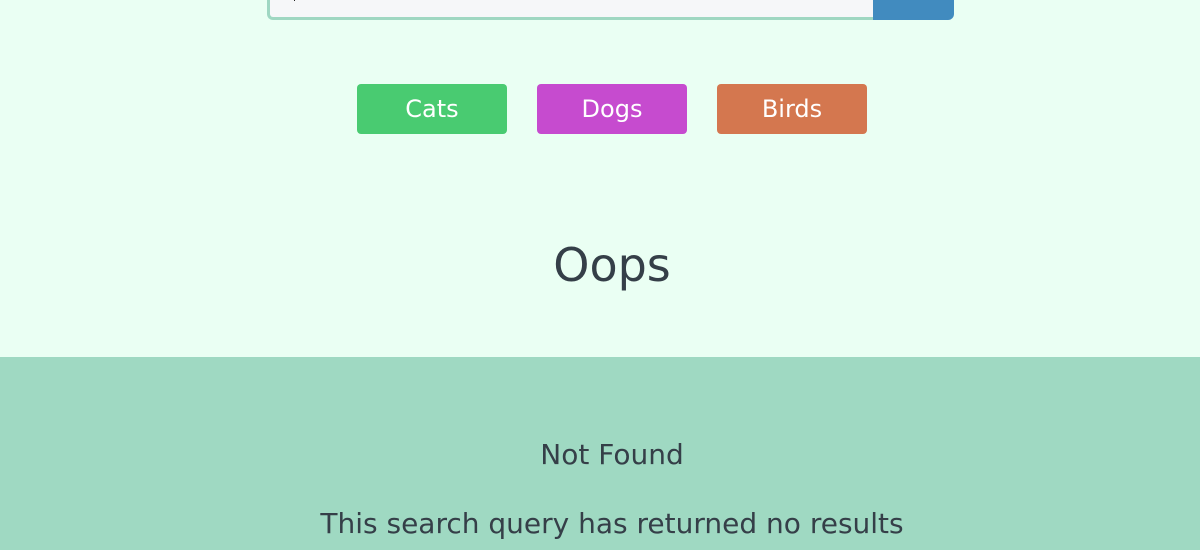 This screenshot has height=550, width=1200. I want to click on search-button, so click(913, 10).